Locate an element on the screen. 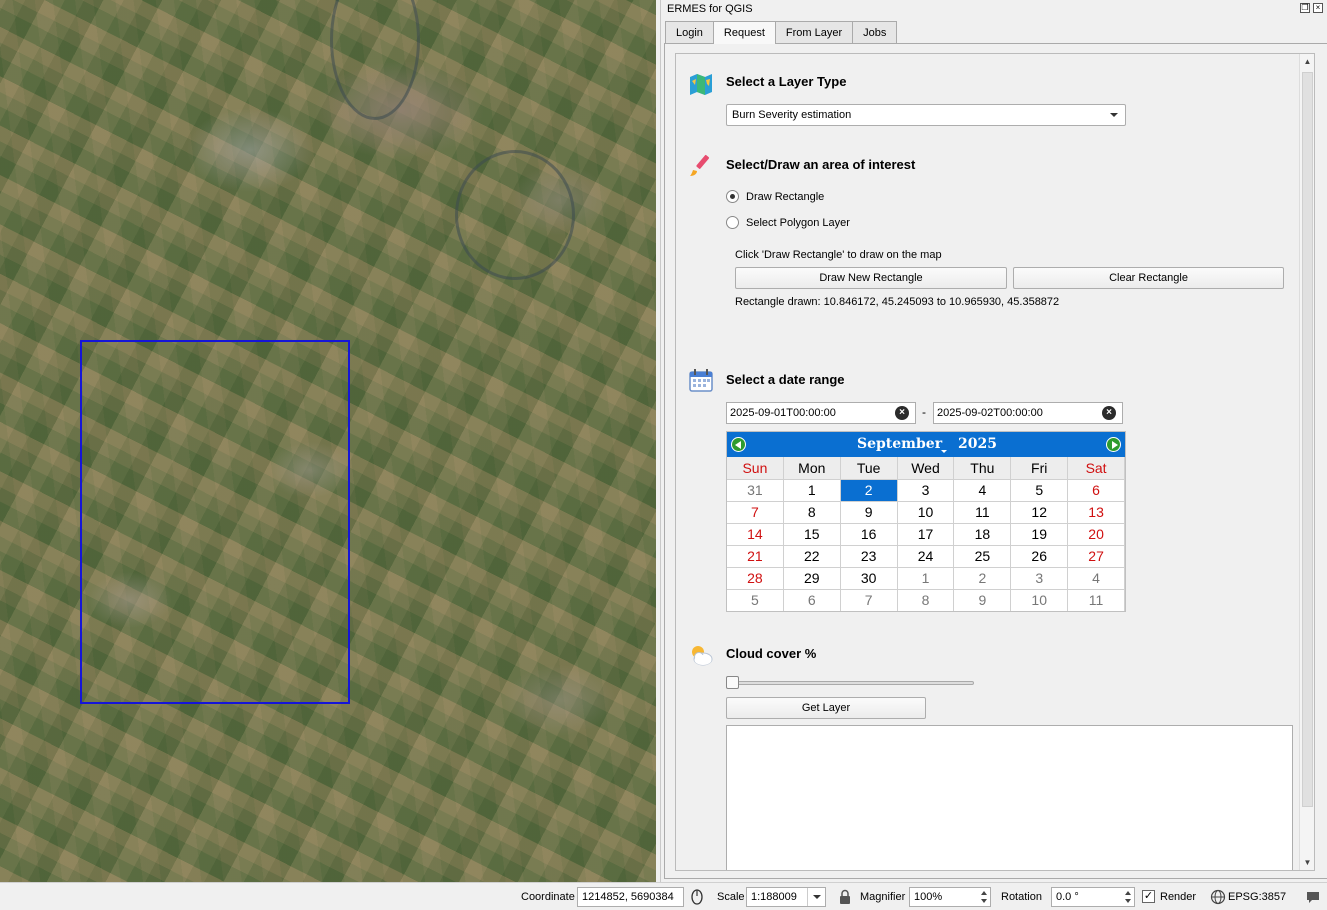 This screenshot has height=910, width=1327. coordinate-label: Coordinate is located at coordinates (548, 897).